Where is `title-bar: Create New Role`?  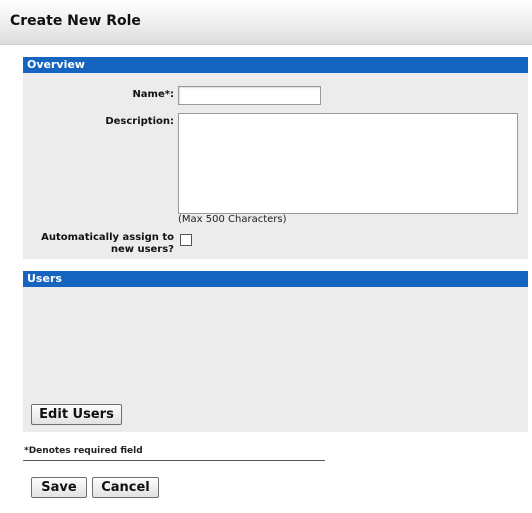 title-bar: Create New Role is located at coordinates (266, 22).